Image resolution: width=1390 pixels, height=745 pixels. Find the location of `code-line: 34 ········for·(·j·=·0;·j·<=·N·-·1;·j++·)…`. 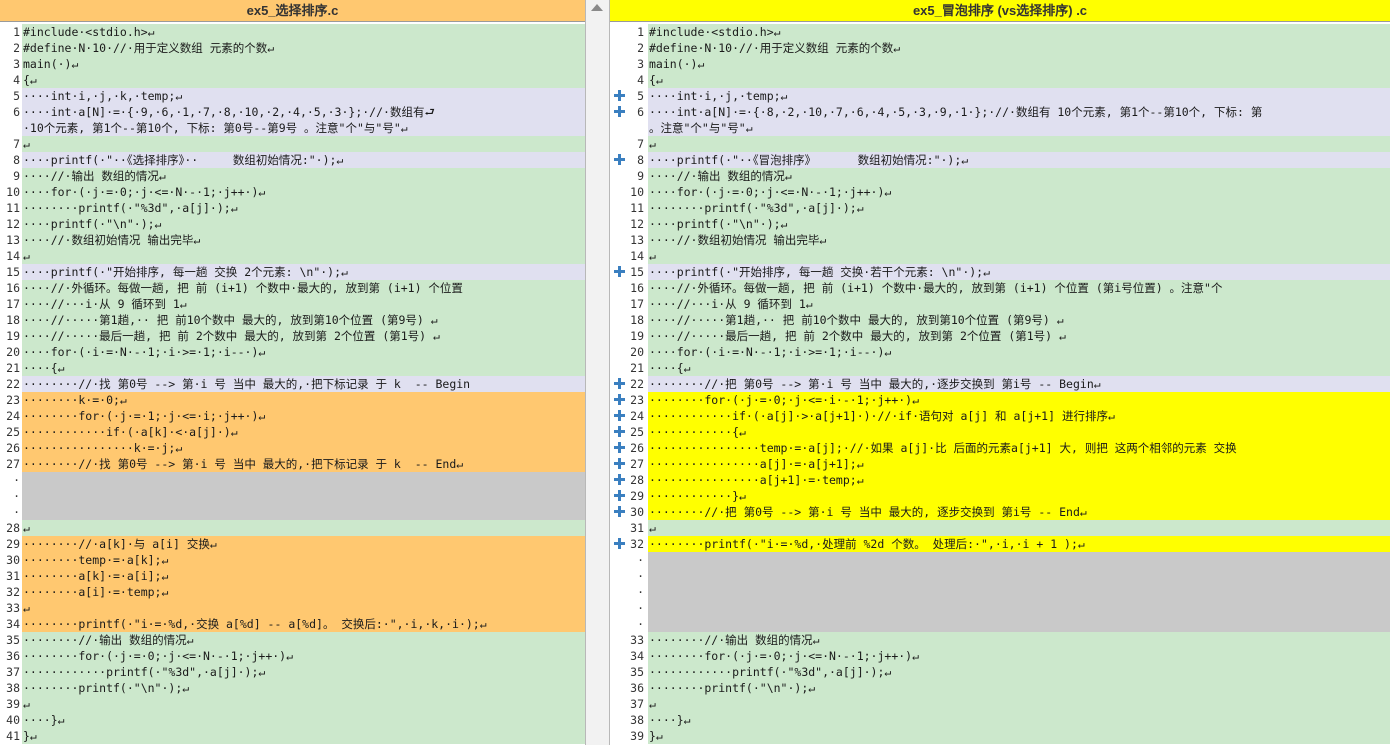

code-line: 34 ········for·(·j·=·0;·j·<=·N·-·1;·j++·)… is located at coordinates (1000, 656).